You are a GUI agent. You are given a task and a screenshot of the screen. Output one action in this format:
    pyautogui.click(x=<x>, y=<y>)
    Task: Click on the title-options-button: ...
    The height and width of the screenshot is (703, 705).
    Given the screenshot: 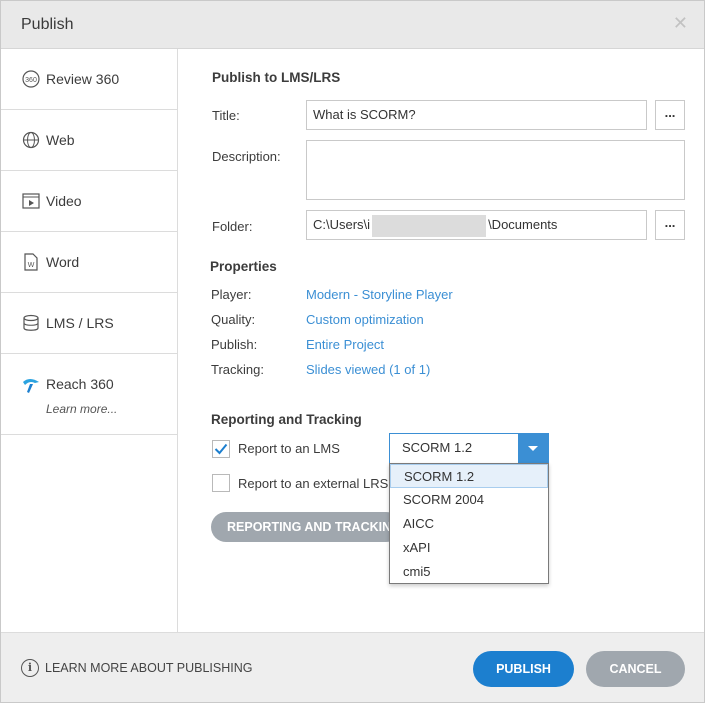 What is the action you would take?
    pyautogui.click(x=670, y=115)
    